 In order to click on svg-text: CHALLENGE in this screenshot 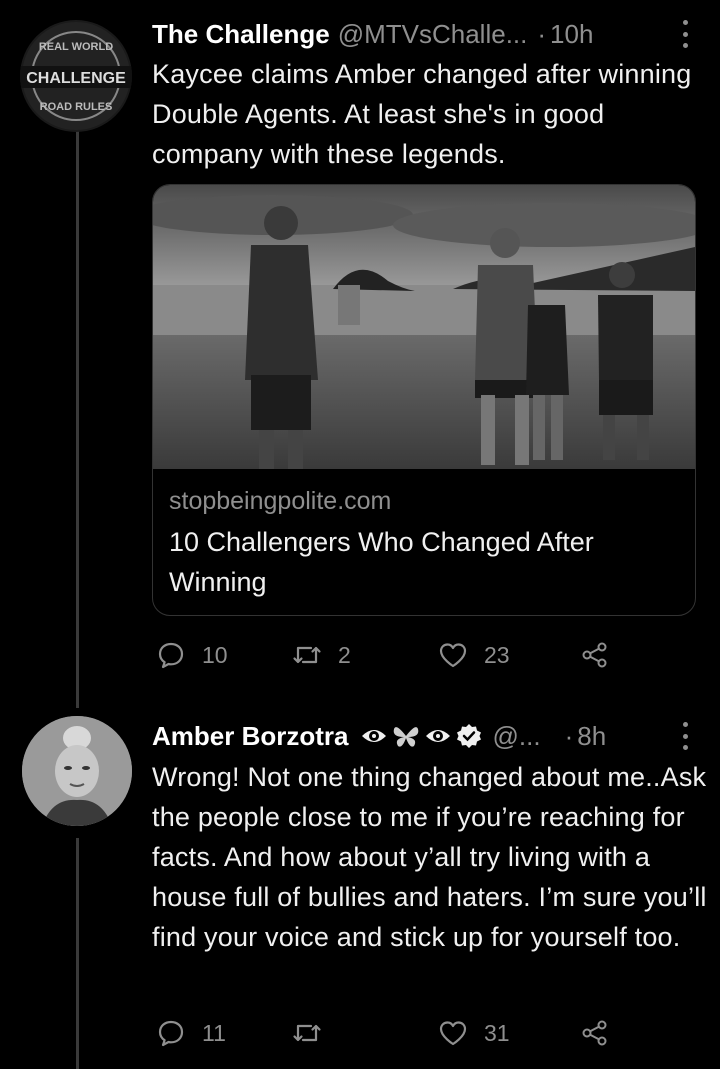, I will do `click(76, 78)`.